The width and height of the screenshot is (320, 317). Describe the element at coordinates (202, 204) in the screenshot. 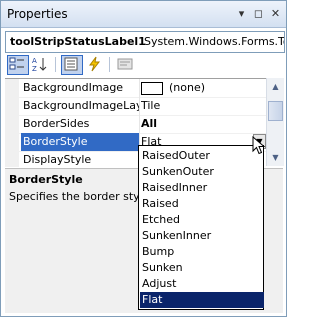

I see `dropdown-option: Raised` at that location.